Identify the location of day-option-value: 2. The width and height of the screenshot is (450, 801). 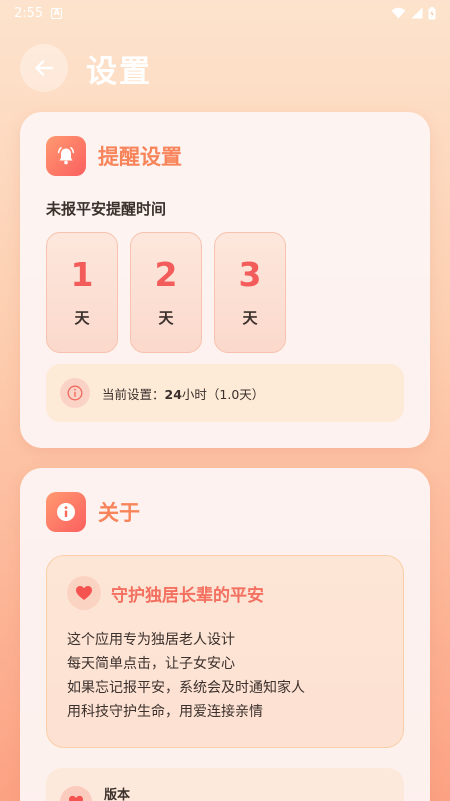
(166, 274).